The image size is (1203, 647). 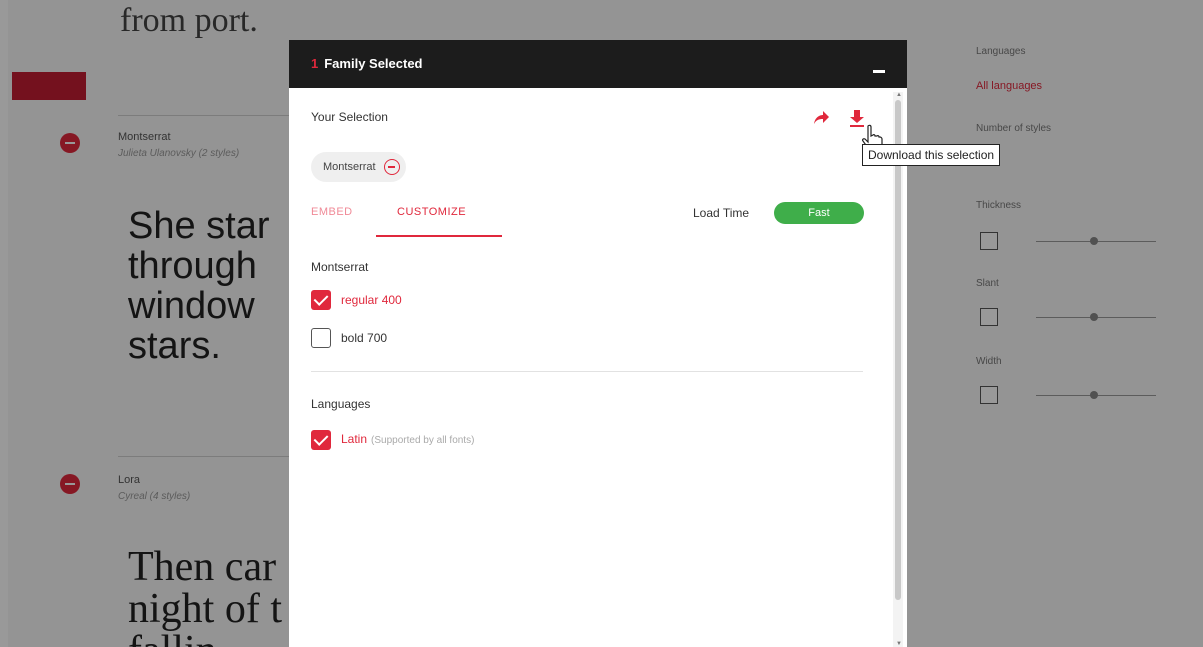 What do you see at coordinates (439, 236) in the screenshot?
I see `active-tab-indicator` at bounding box center [439, 236].